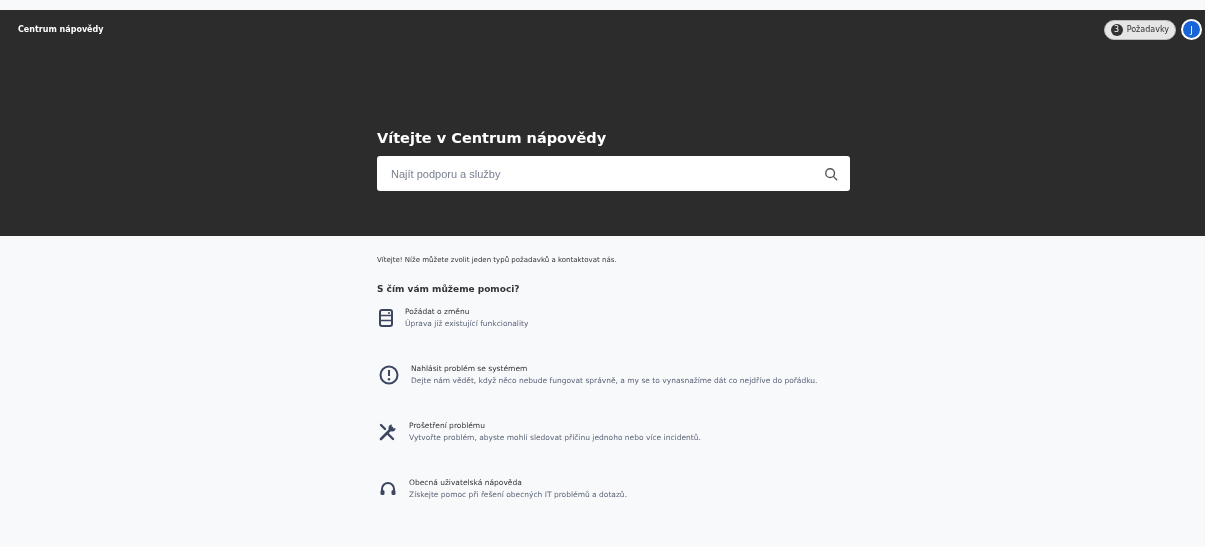 This screenshot has width=1205, height=547. What do you see at coordinates (606, 173) in the screenshot?
I see `search-field: Najít podporu a služby` at bounding box center [606, 173].